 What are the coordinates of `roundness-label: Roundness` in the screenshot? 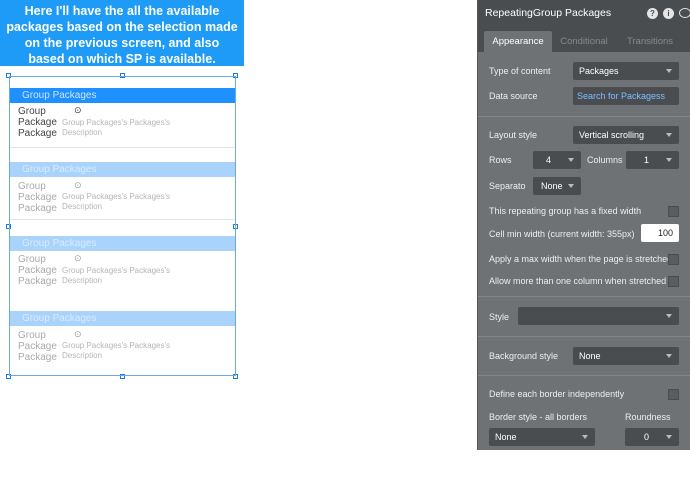 It's located at (648, 417).